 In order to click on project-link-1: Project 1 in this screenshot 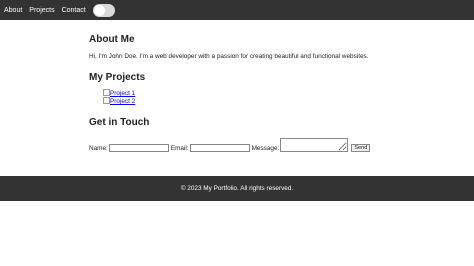, I will do `click(246, 93)`.